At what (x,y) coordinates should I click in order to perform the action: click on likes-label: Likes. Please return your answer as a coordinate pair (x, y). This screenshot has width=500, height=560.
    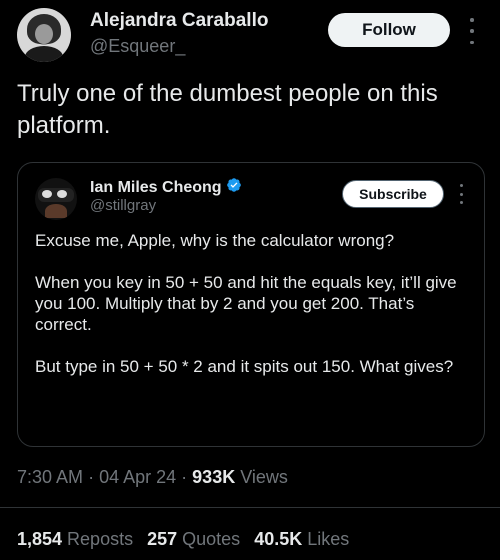
    Looking at the image, I should click on (328, 539).